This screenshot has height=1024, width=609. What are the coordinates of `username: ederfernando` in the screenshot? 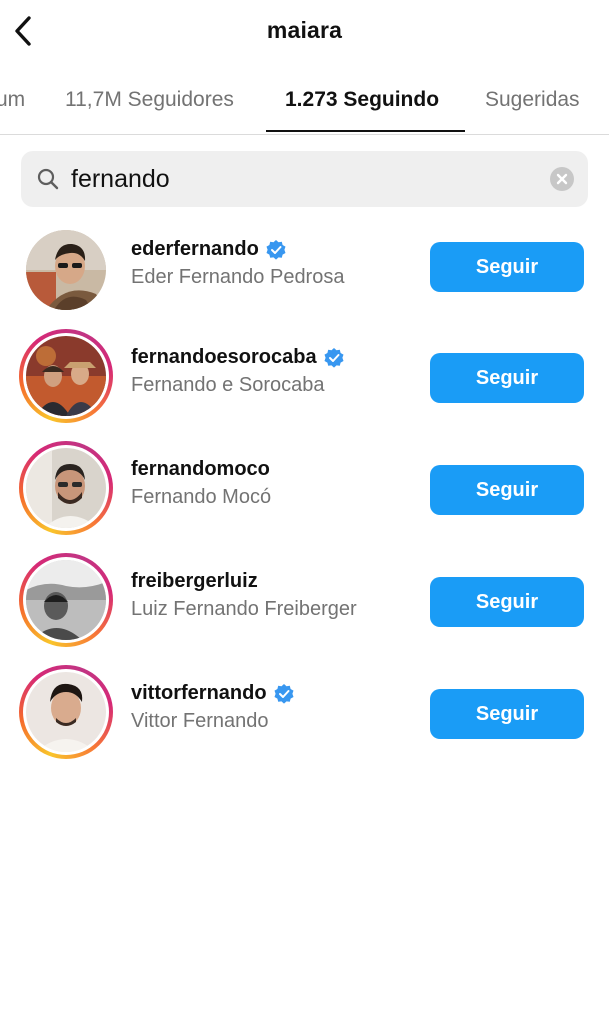 It's located at (195, 249).